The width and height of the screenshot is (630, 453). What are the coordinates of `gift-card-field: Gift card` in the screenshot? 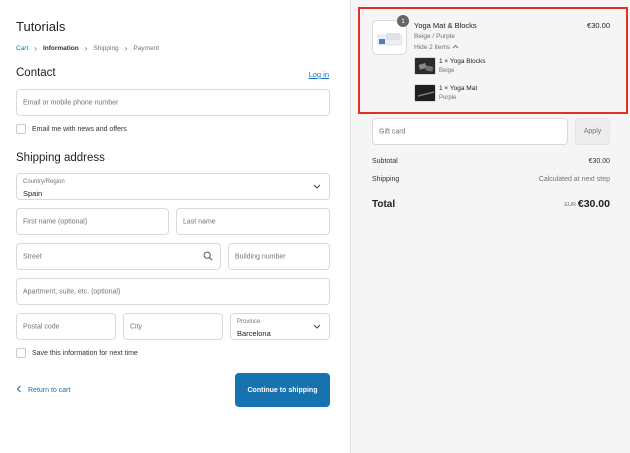 It's located at (470, 131).